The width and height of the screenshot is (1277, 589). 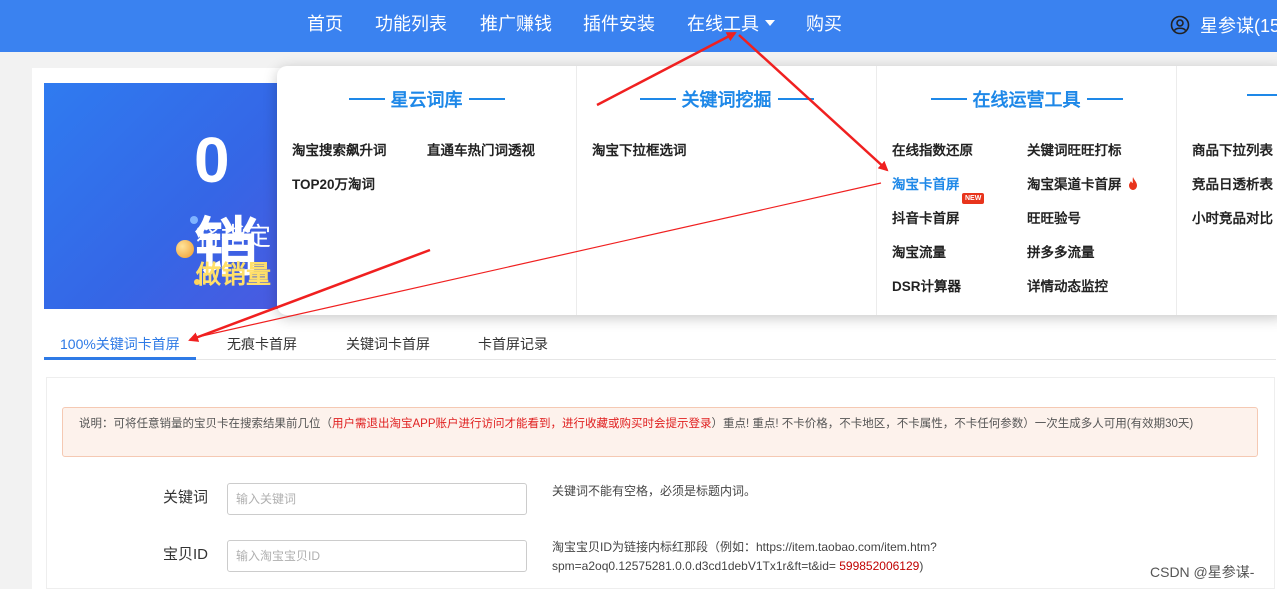 I want to click on menu-item-competitor-daily: 竞品日透析表, so click(x=1232, y=183).